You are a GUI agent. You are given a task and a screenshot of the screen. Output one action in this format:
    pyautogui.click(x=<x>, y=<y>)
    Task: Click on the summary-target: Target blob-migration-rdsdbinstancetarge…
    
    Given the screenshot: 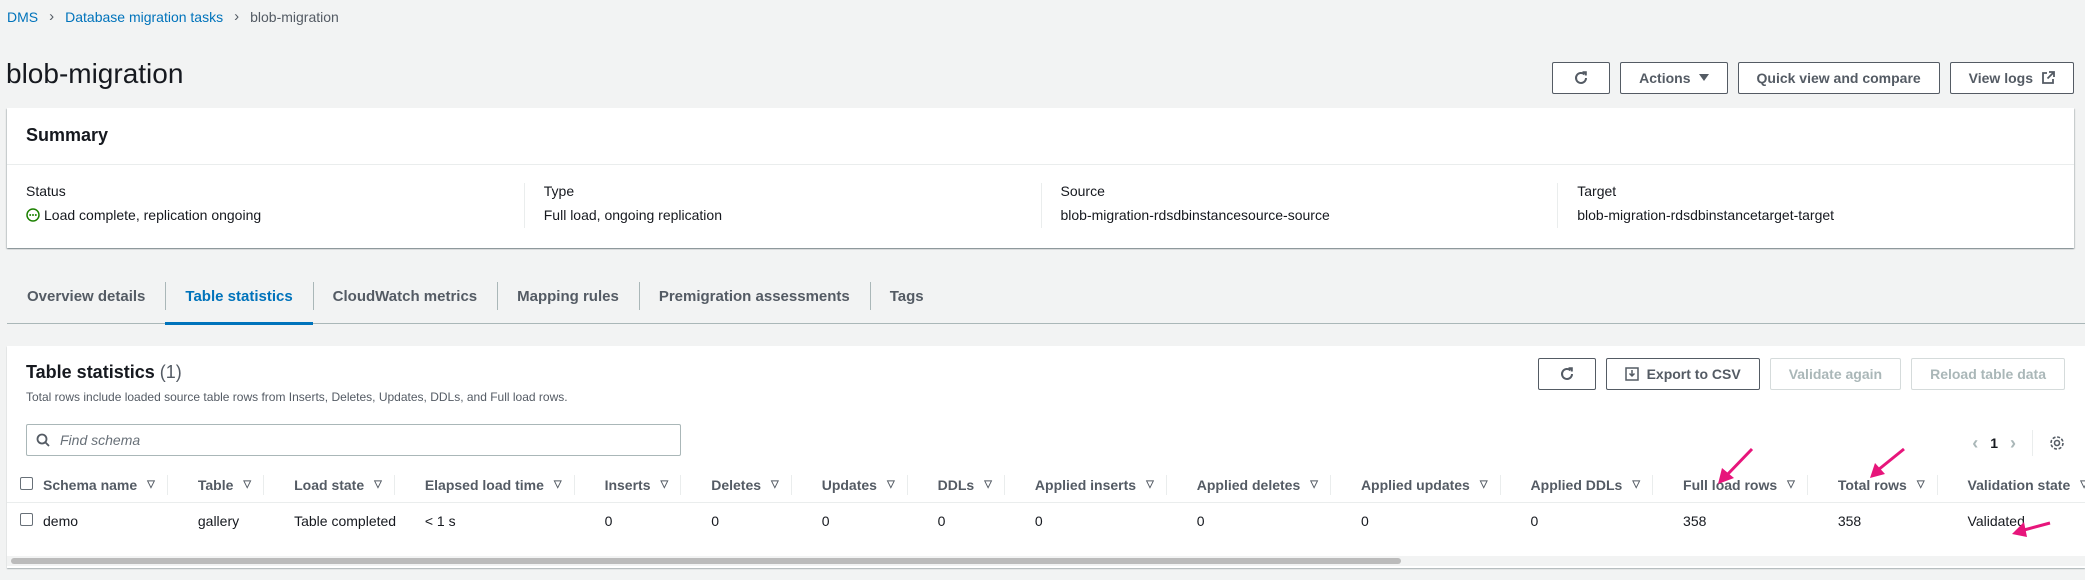 What is the action you would take?
    pyautogui.click(x=1815, y=205)
    